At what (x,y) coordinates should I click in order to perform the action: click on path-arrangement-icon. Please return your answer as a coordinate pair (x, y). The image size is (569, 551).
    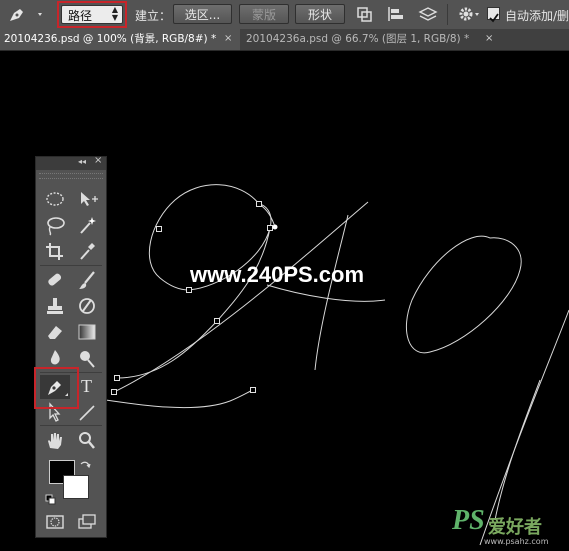
    Looking at the image, I should click on (428, 14).